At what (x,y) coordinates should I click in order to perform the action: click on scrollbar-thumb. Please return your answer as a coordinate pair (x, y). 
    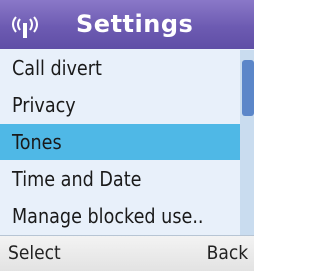
    Looking at the image, I should click on (248, 88).